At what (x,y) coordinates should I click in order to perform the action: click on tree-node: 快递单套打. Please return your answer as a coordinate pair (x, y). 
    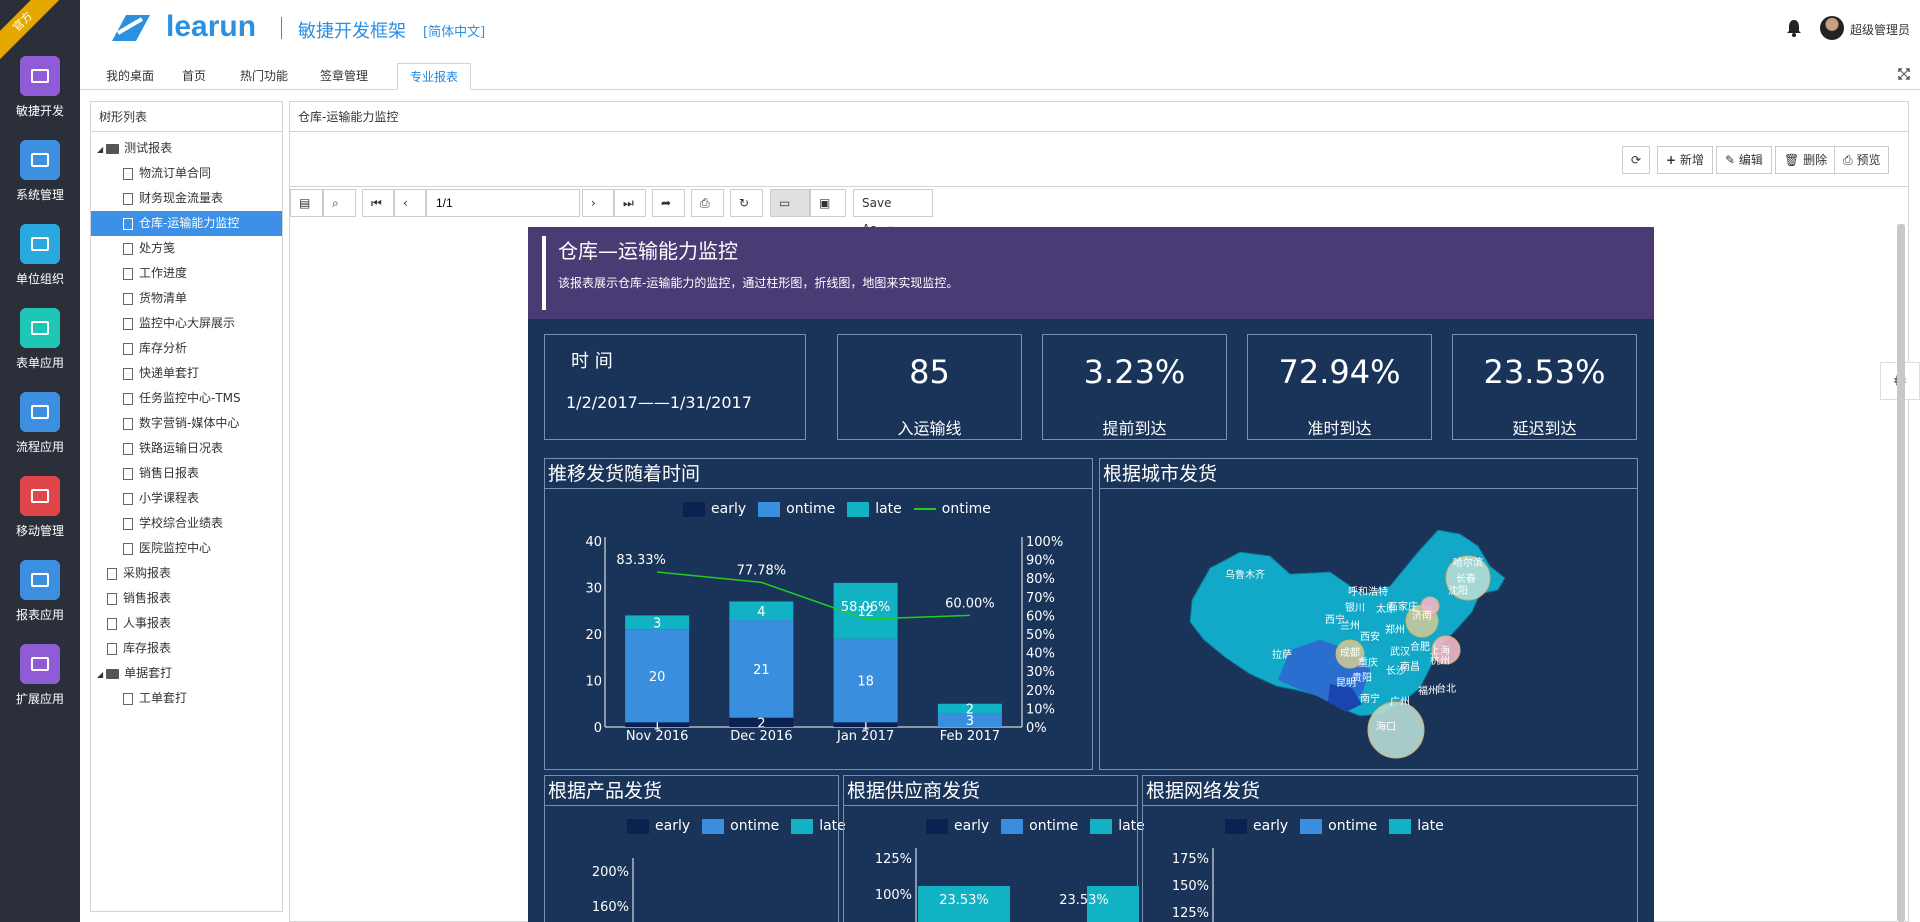
    Looking at the image, I should click on (186, 373).